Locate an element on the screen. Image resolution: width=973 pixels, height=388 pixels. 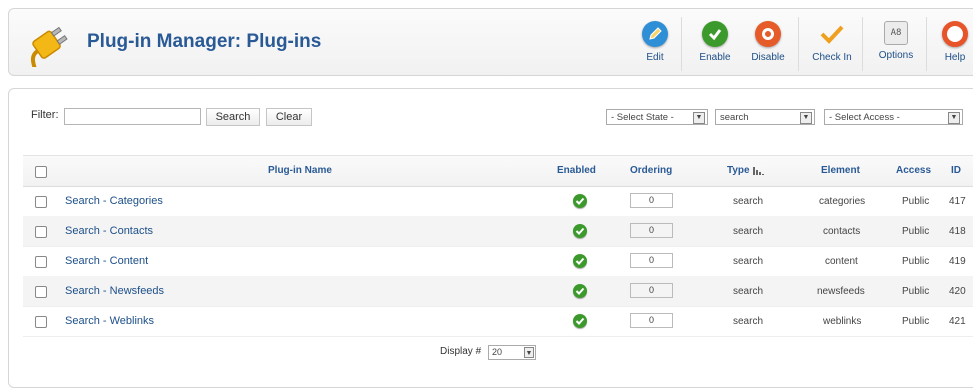
col-id: ID is located at coordinates (956, 170).